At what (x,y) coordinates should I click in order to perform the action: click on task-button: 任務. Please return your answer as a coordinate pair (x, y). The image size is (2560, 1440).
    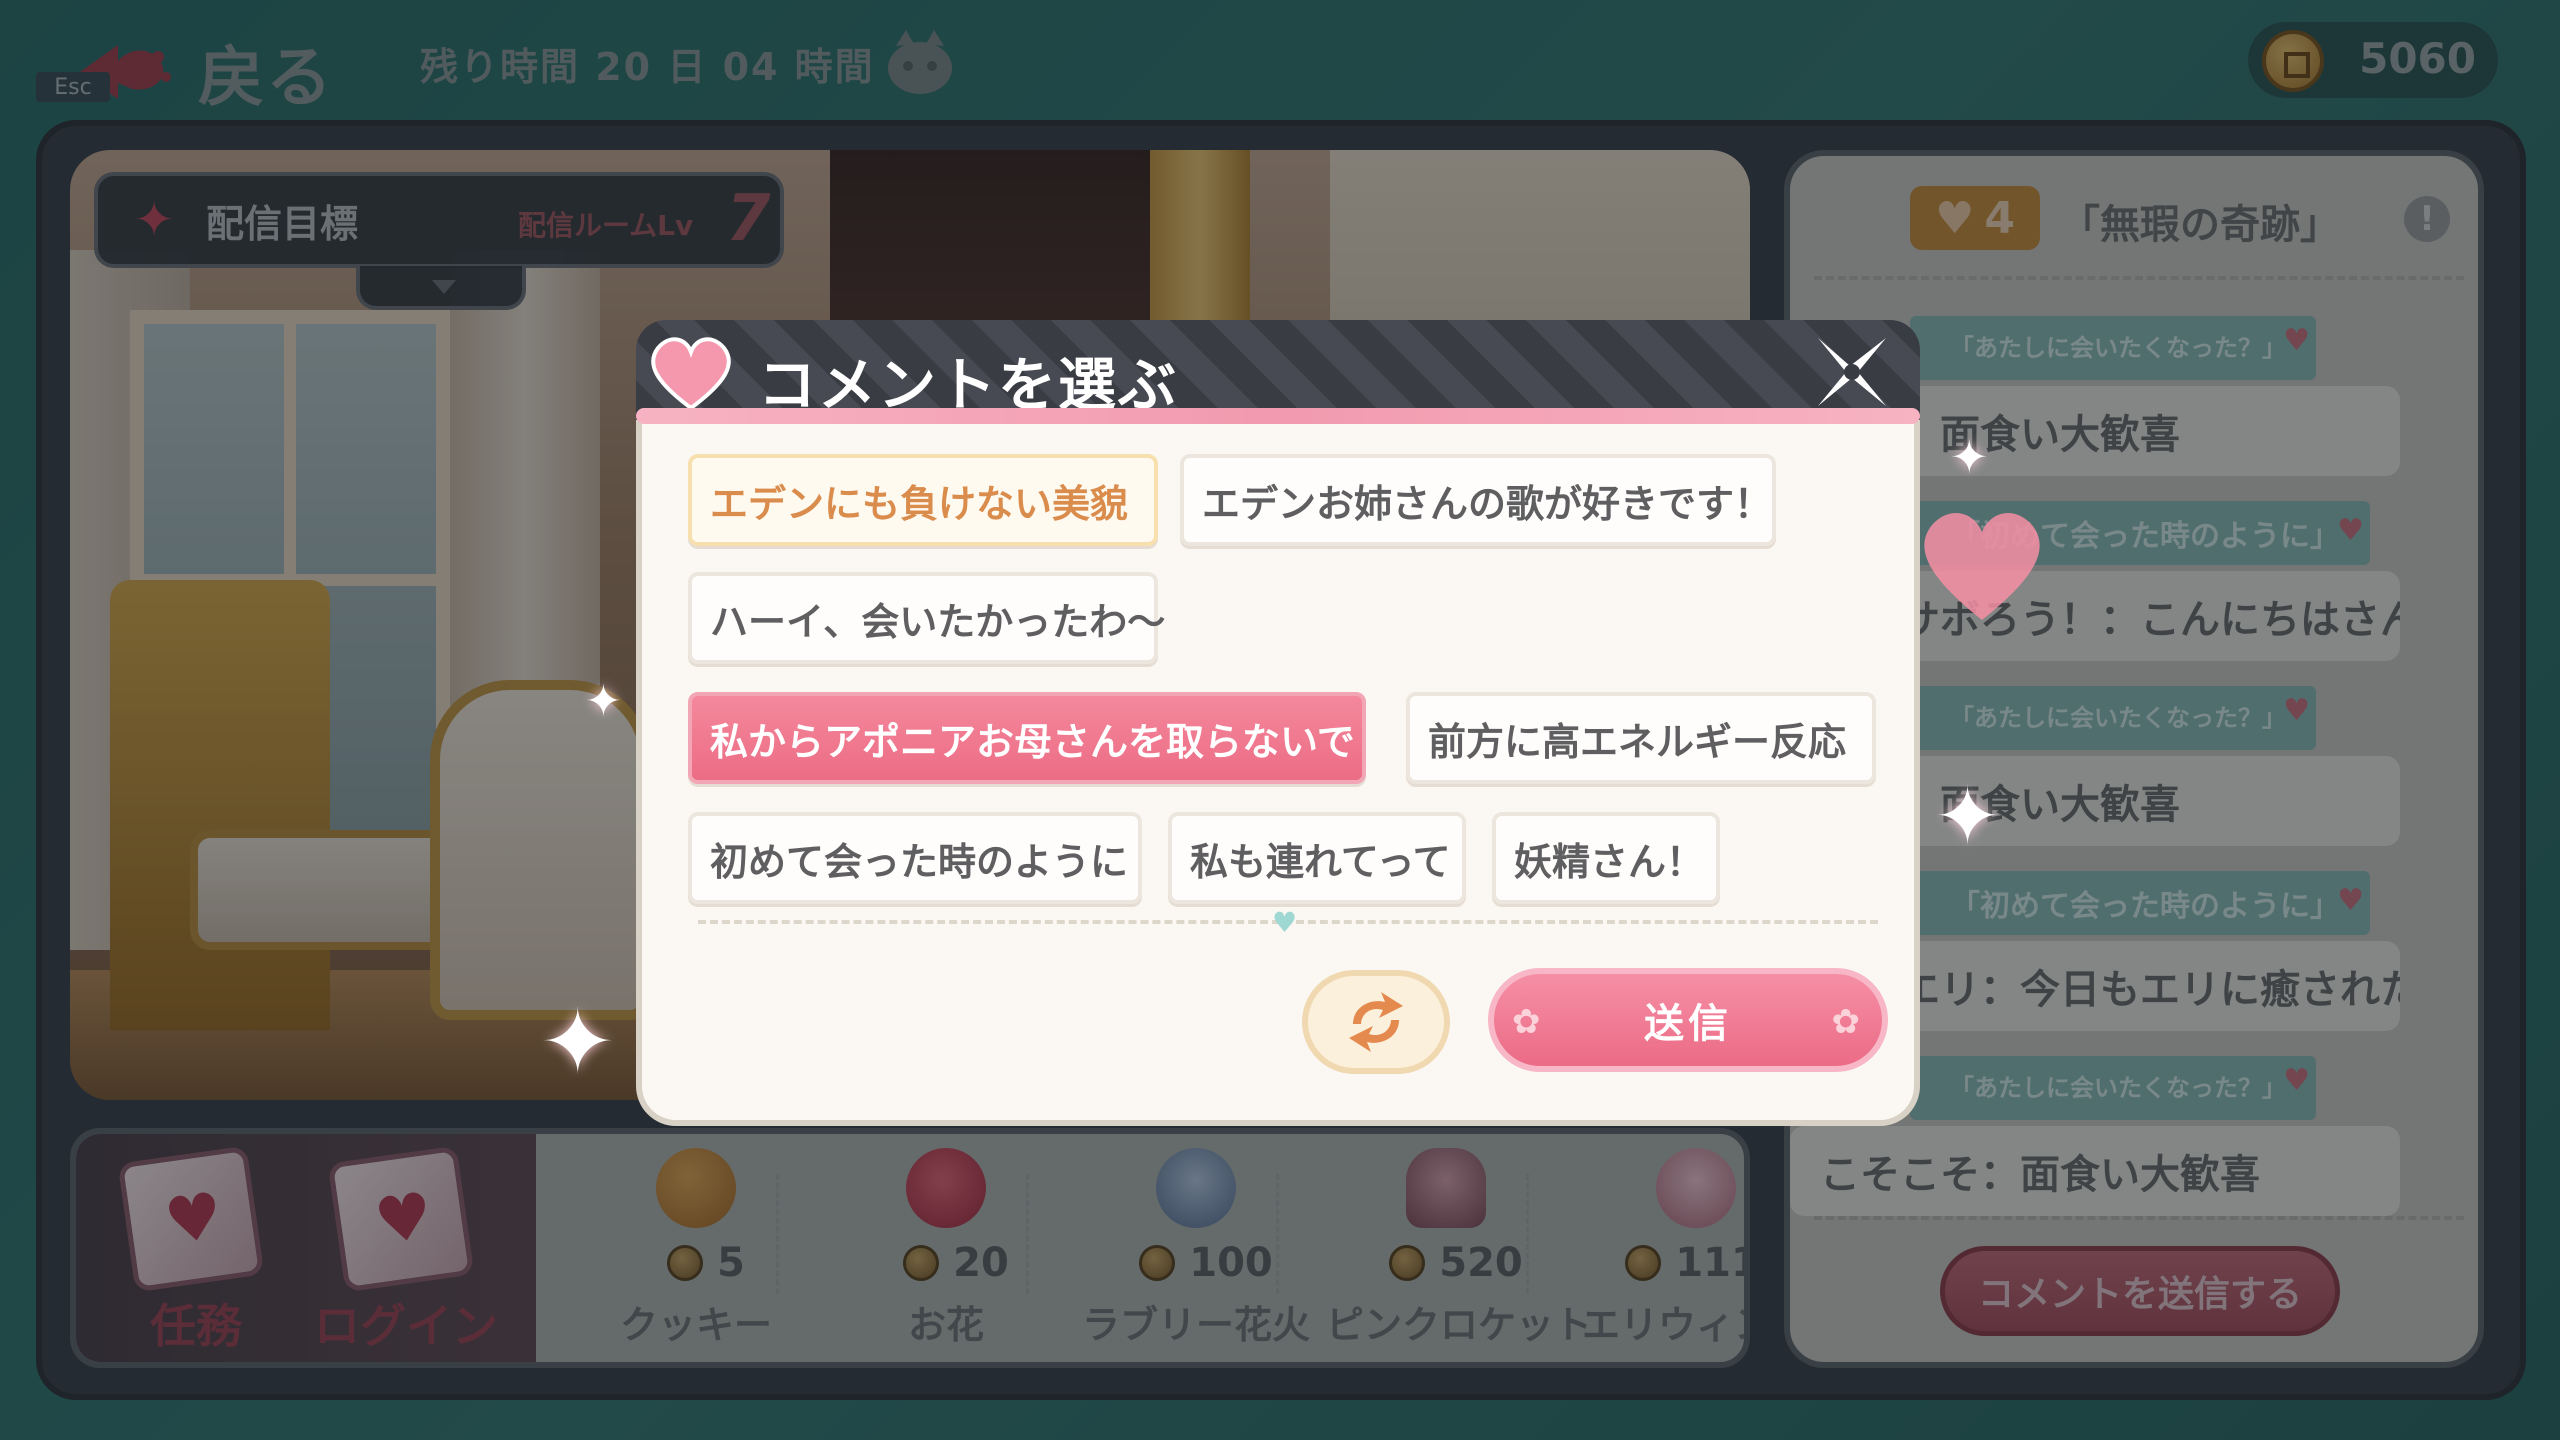
    Looking at the image, I should click on (196, 1253).